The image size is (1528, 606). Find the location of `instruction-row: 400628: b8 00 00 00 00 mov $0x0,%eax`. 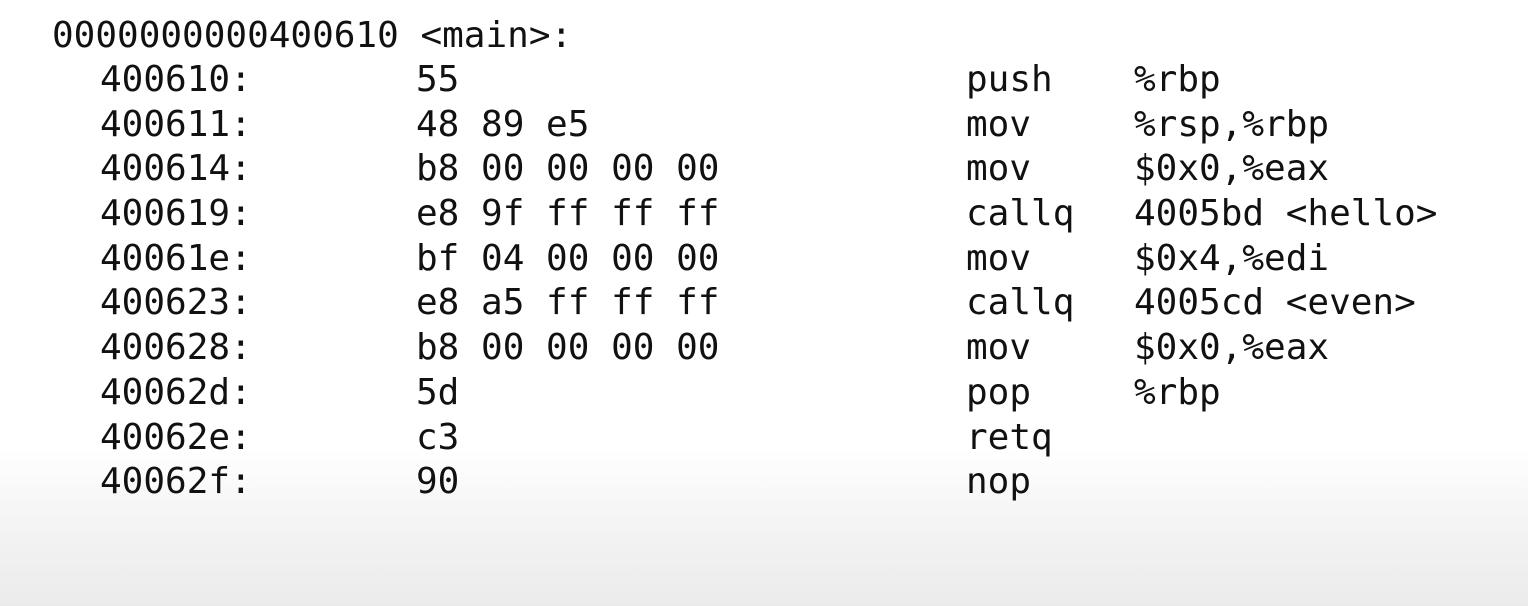

instruction-row: 400628: b8 00 00 00 00 mov $0x0,%eax is located at coordinates (764, 348).